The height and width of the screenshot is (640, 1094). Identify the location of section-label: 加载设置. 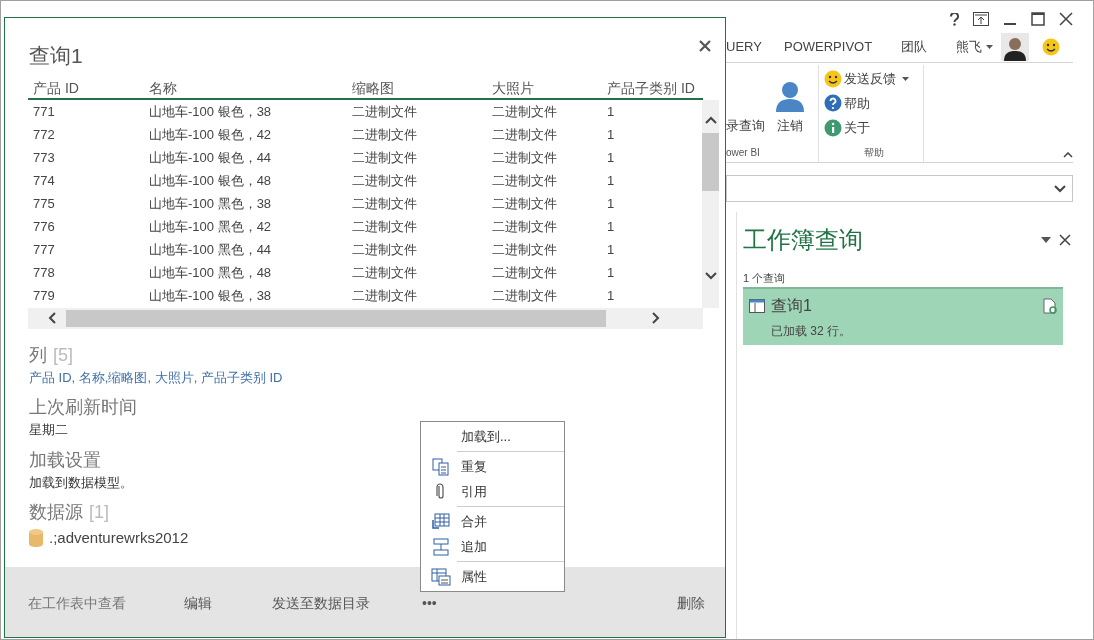
(65, 460).